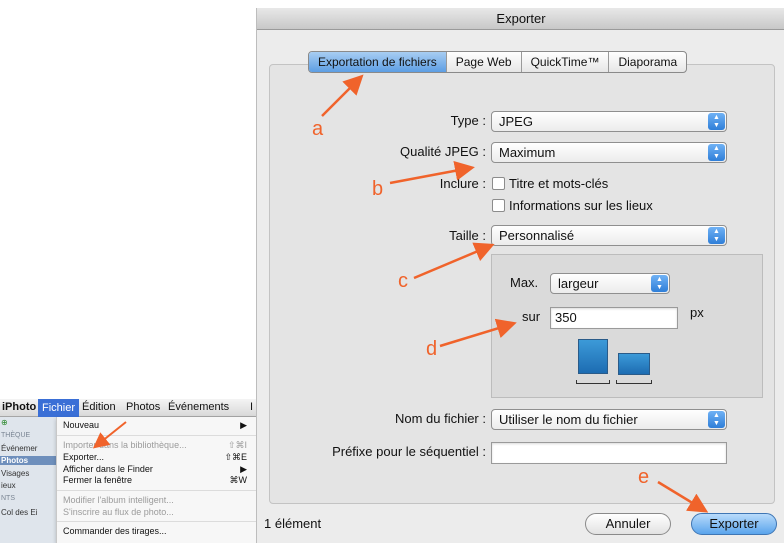 The width and height of the screenshot is (784, 543). I want to click on portrait-width-bracket, so click(593, 382).